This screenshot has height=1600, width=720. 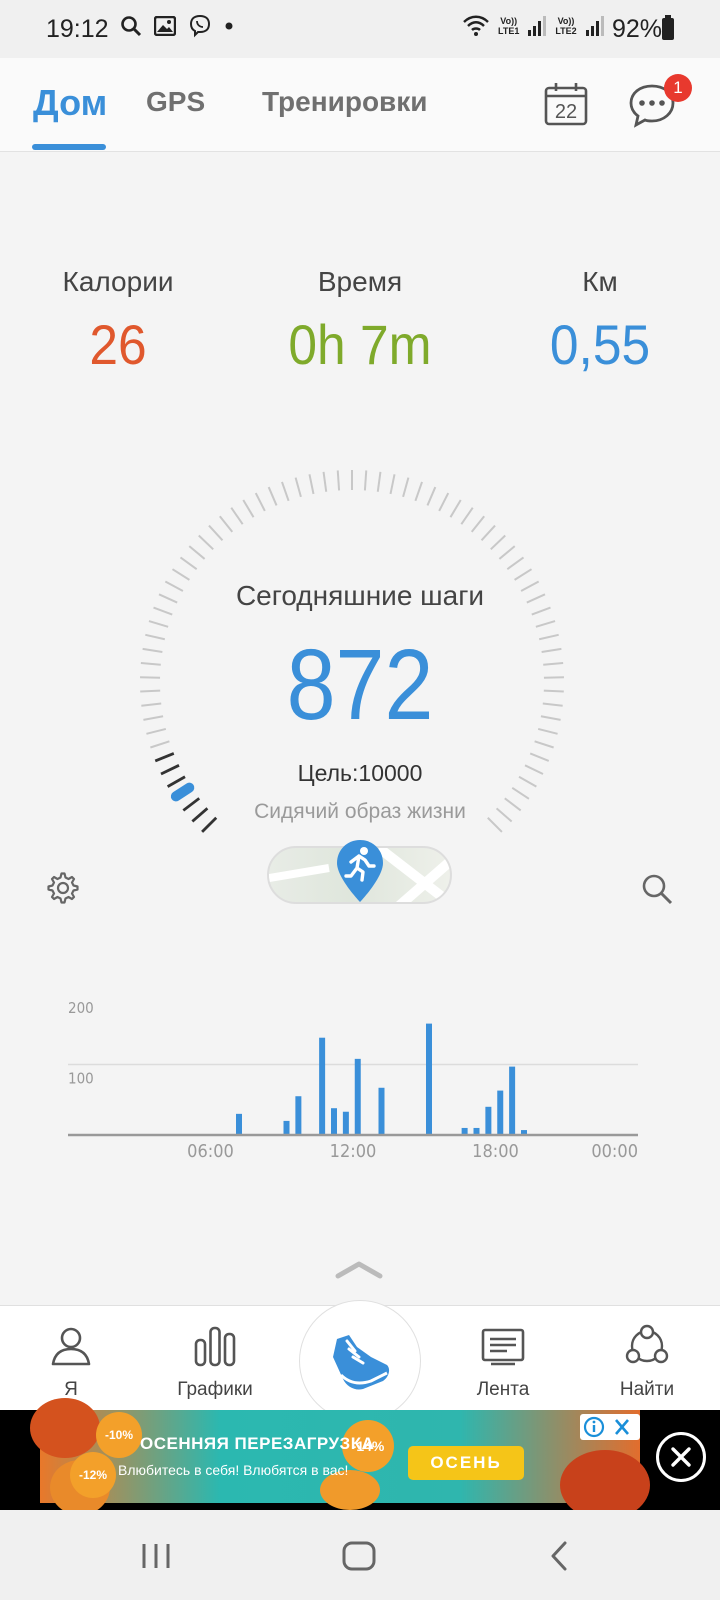 I want to click on nav-charts: Графики, so click(x=215, y=1362).